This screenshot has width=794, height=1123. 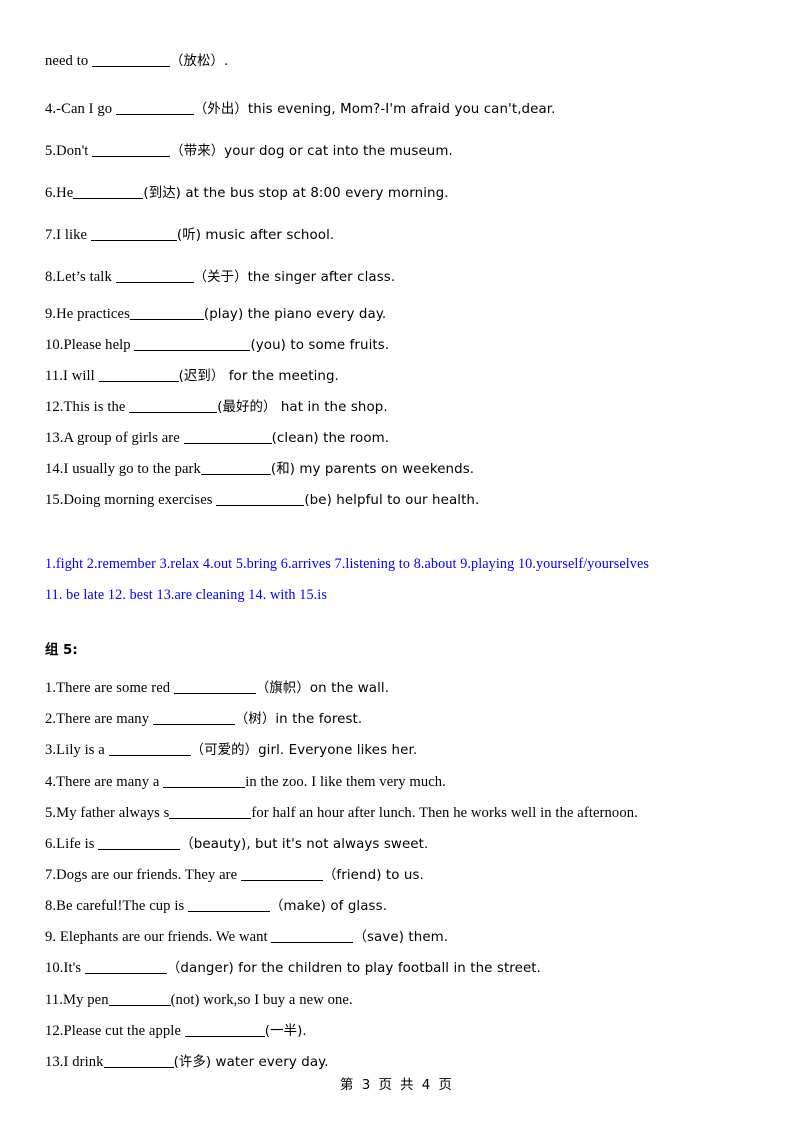 I want to click on exercise-line: 8.Let’s talk （关于）the singer after class., so click(x=409, y=277).